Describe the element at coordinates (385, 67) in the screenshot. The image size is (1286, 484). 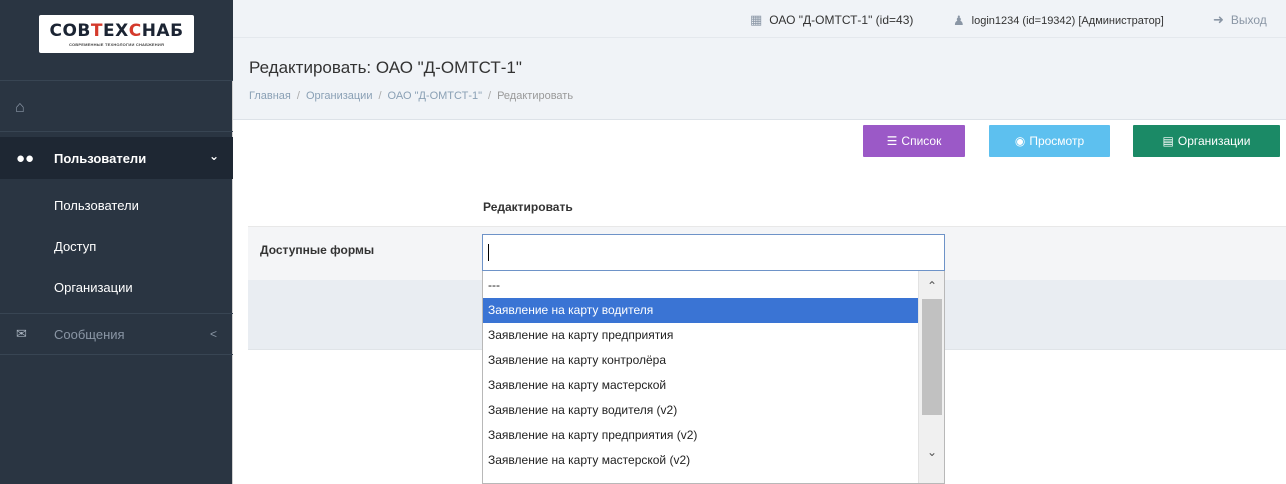
I see `page-title: Редактировать: ОАО "Д-ОМТСТ-1"` at that location.